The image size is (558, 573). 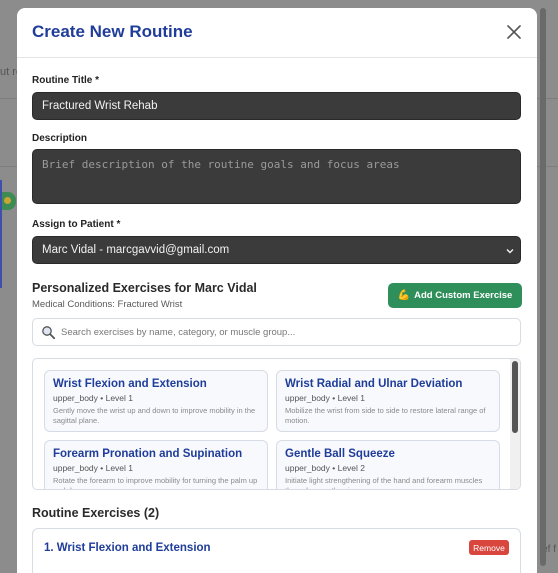 What do you see at coordinates (325, 468) in the screenshot?
I see `exercise-meta: upper_body • Level 2` at bounding box center [325, 468].